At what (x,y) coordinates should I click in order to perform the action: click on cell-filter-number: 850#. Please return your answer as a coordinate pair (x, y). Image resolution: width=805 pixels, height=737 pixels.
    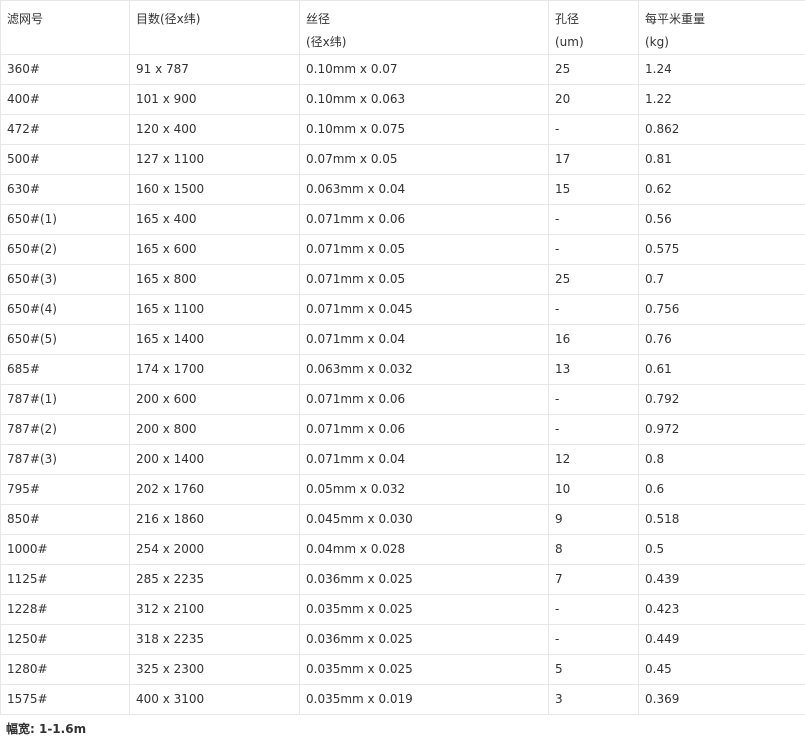
    Looking at the image, I should click on (65, 520).